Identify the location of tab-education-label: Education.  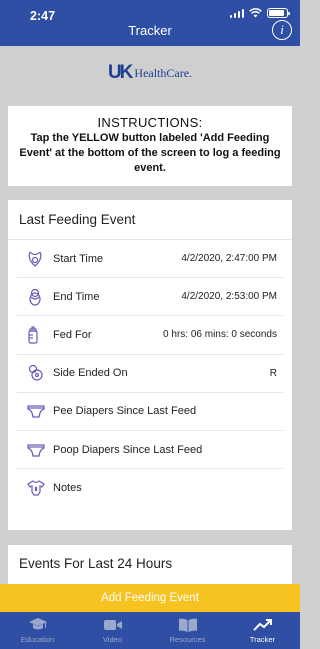
(37, 639).